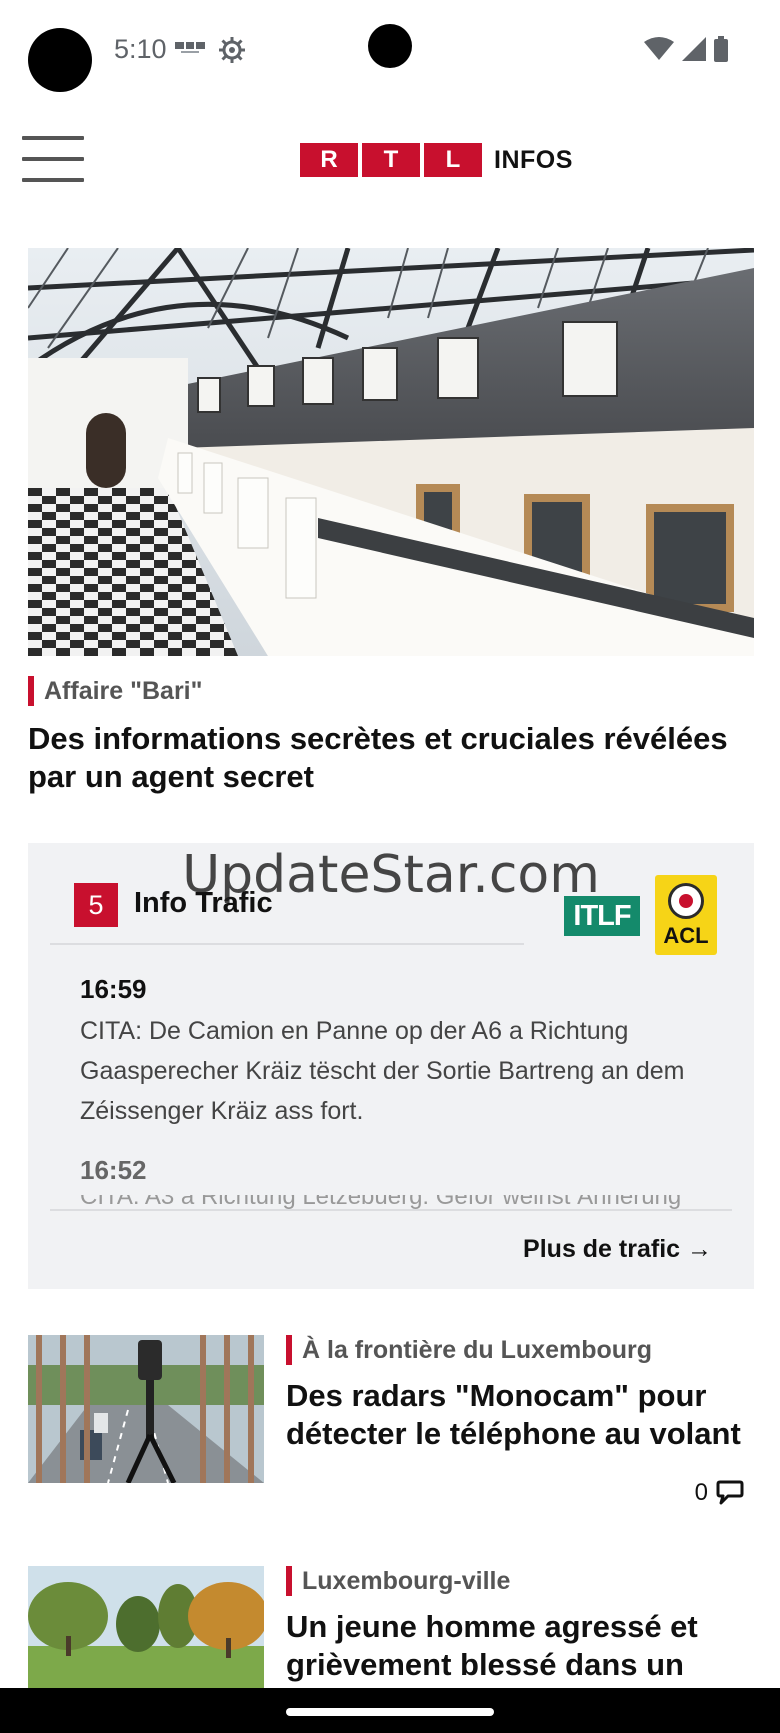  I want to click on comment-icon, so click(730, 1492).